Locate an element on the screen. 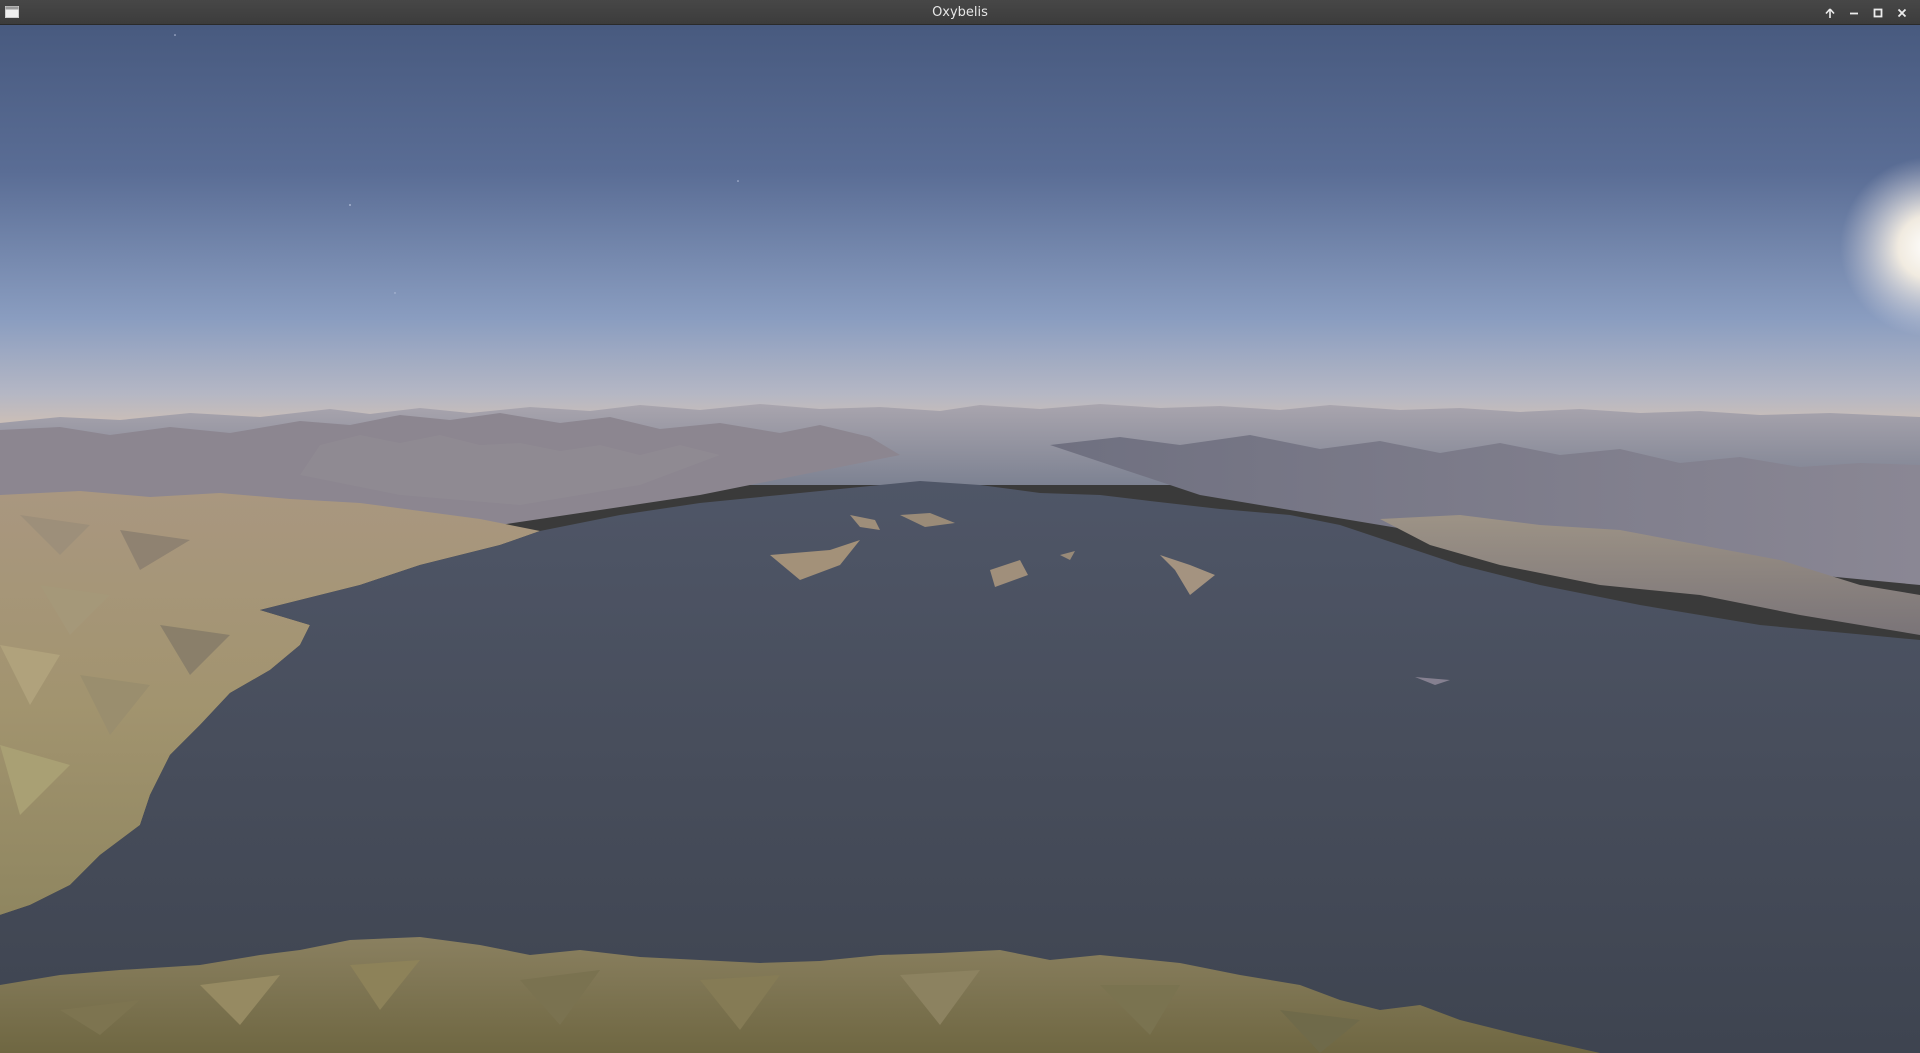 This screenshot has width=1920, height=1053. minimize-button is located at coordinates (1854, 12).